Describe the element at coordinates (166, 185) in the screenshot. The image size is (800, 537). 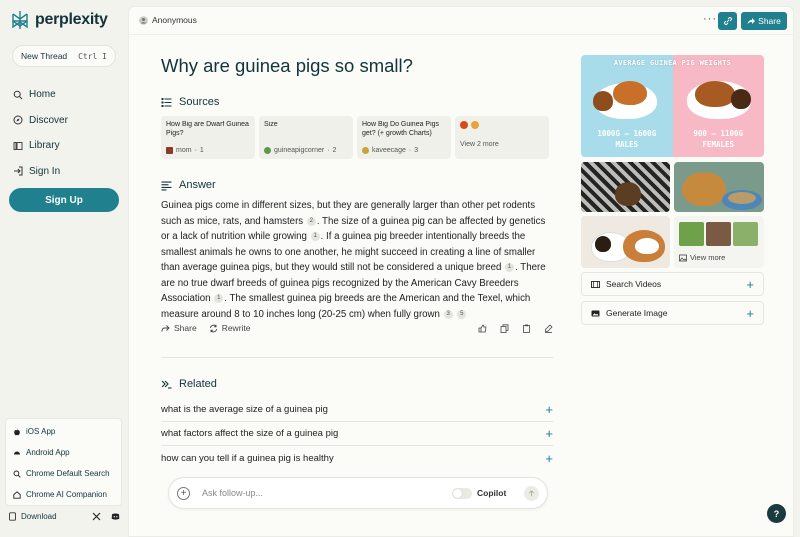
I see `answer-icon` at that location.